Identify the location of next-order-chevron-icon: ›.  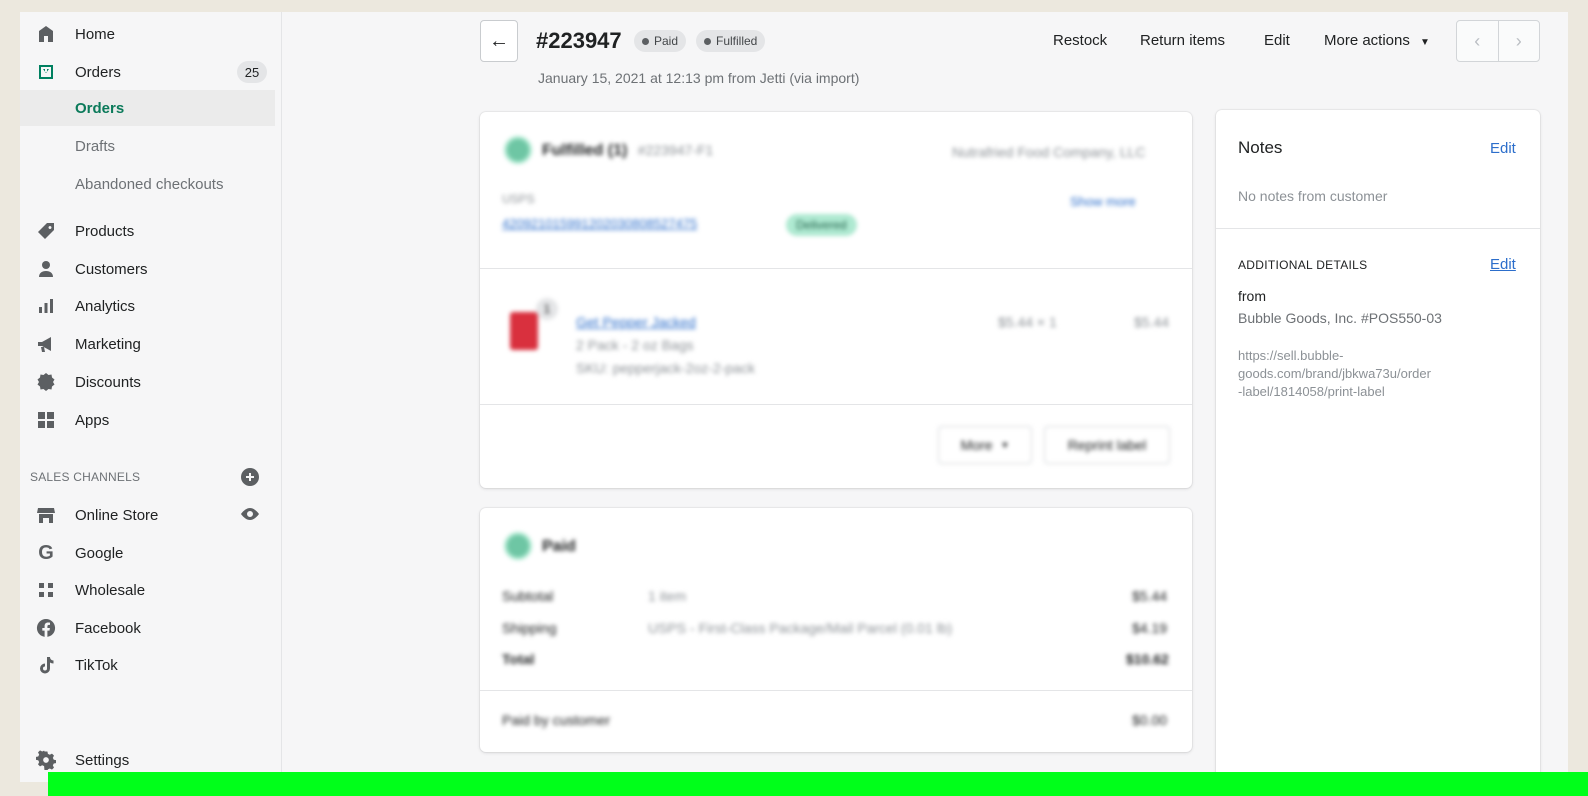
(1519, 41).